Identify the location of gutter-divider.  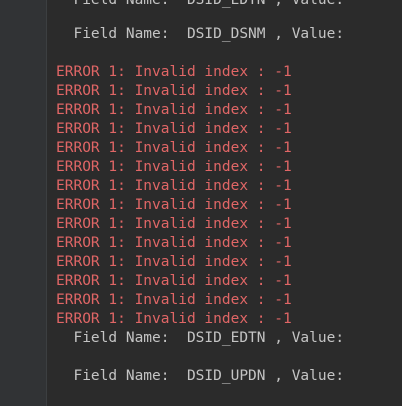
(46, 203).